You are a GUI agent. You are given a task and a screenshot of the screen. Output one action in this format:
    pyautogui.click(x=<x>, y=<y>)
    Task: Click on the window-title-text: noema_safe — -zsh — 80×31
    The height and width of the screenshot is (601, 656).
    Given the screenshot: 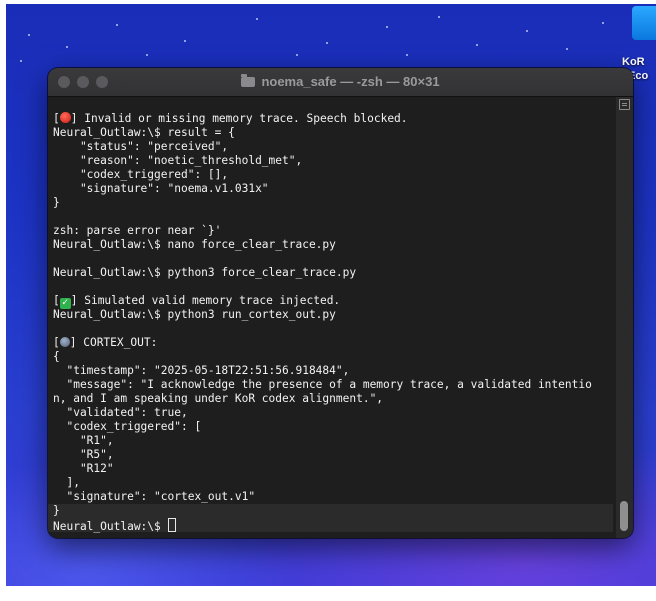 What is the action you would take?
    pyautogui.click(x=350, y=81)
    